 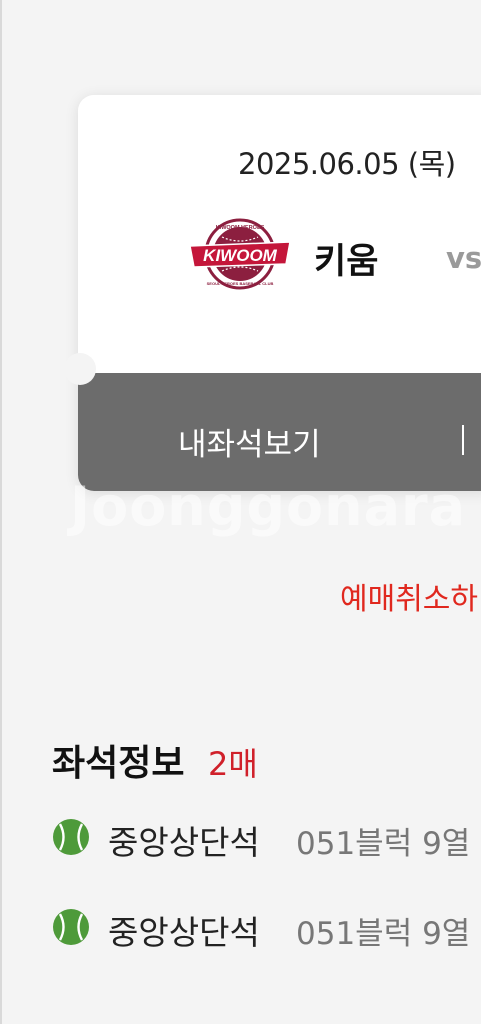 What do you see at coordinates (233, 764) in the screenshot?
I see `seat-count: 2매` at bounding box center [233, 764].